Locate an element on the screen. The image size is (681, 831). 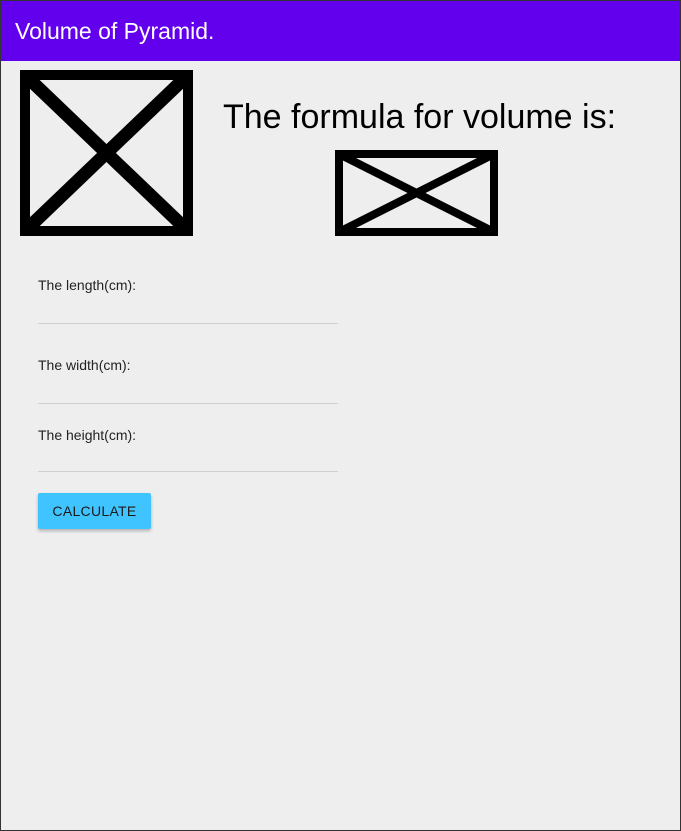
formula-heading: The formula for volume is: is located at coordinates (420, 117).